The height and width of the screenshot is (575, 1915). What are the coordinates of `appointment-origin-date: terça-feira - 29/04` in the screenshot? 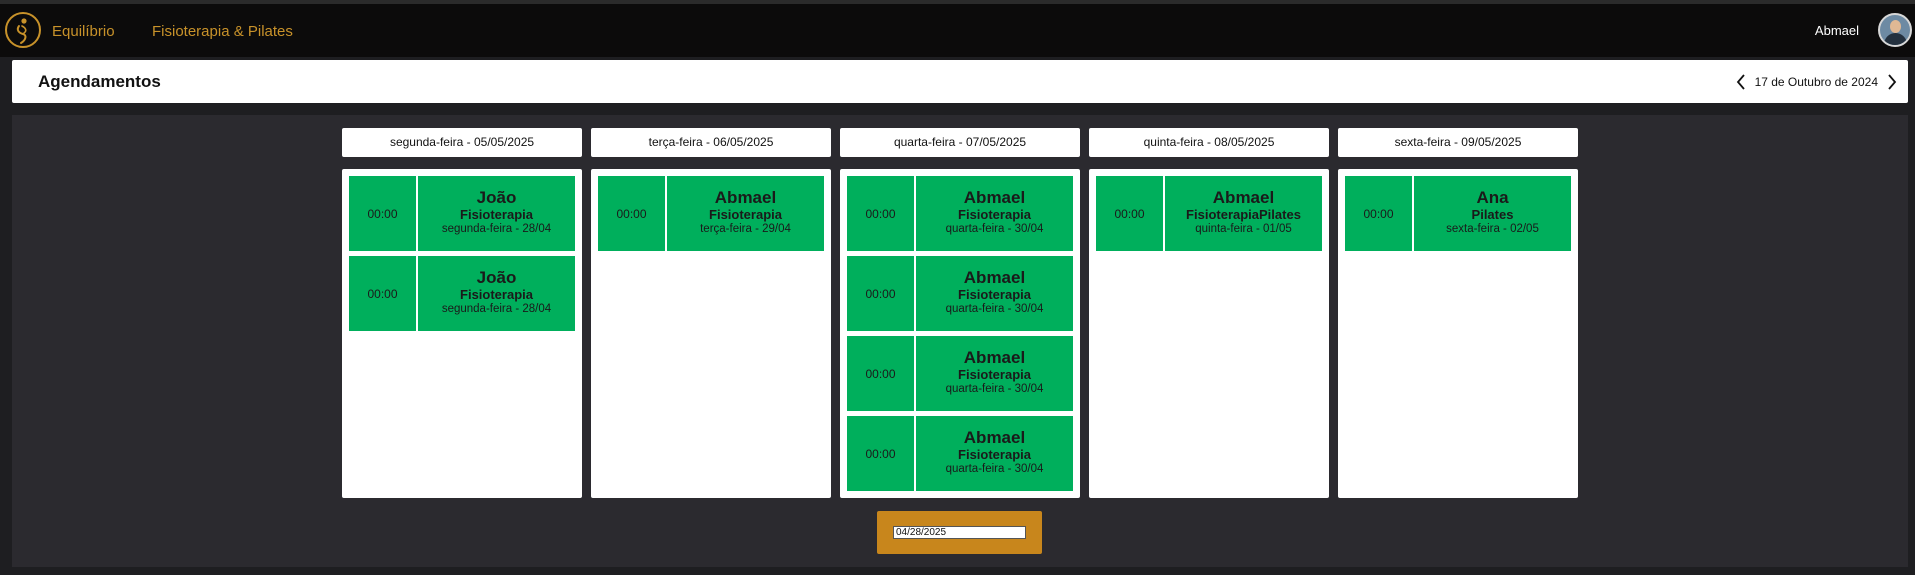 It's located at (745, 229).